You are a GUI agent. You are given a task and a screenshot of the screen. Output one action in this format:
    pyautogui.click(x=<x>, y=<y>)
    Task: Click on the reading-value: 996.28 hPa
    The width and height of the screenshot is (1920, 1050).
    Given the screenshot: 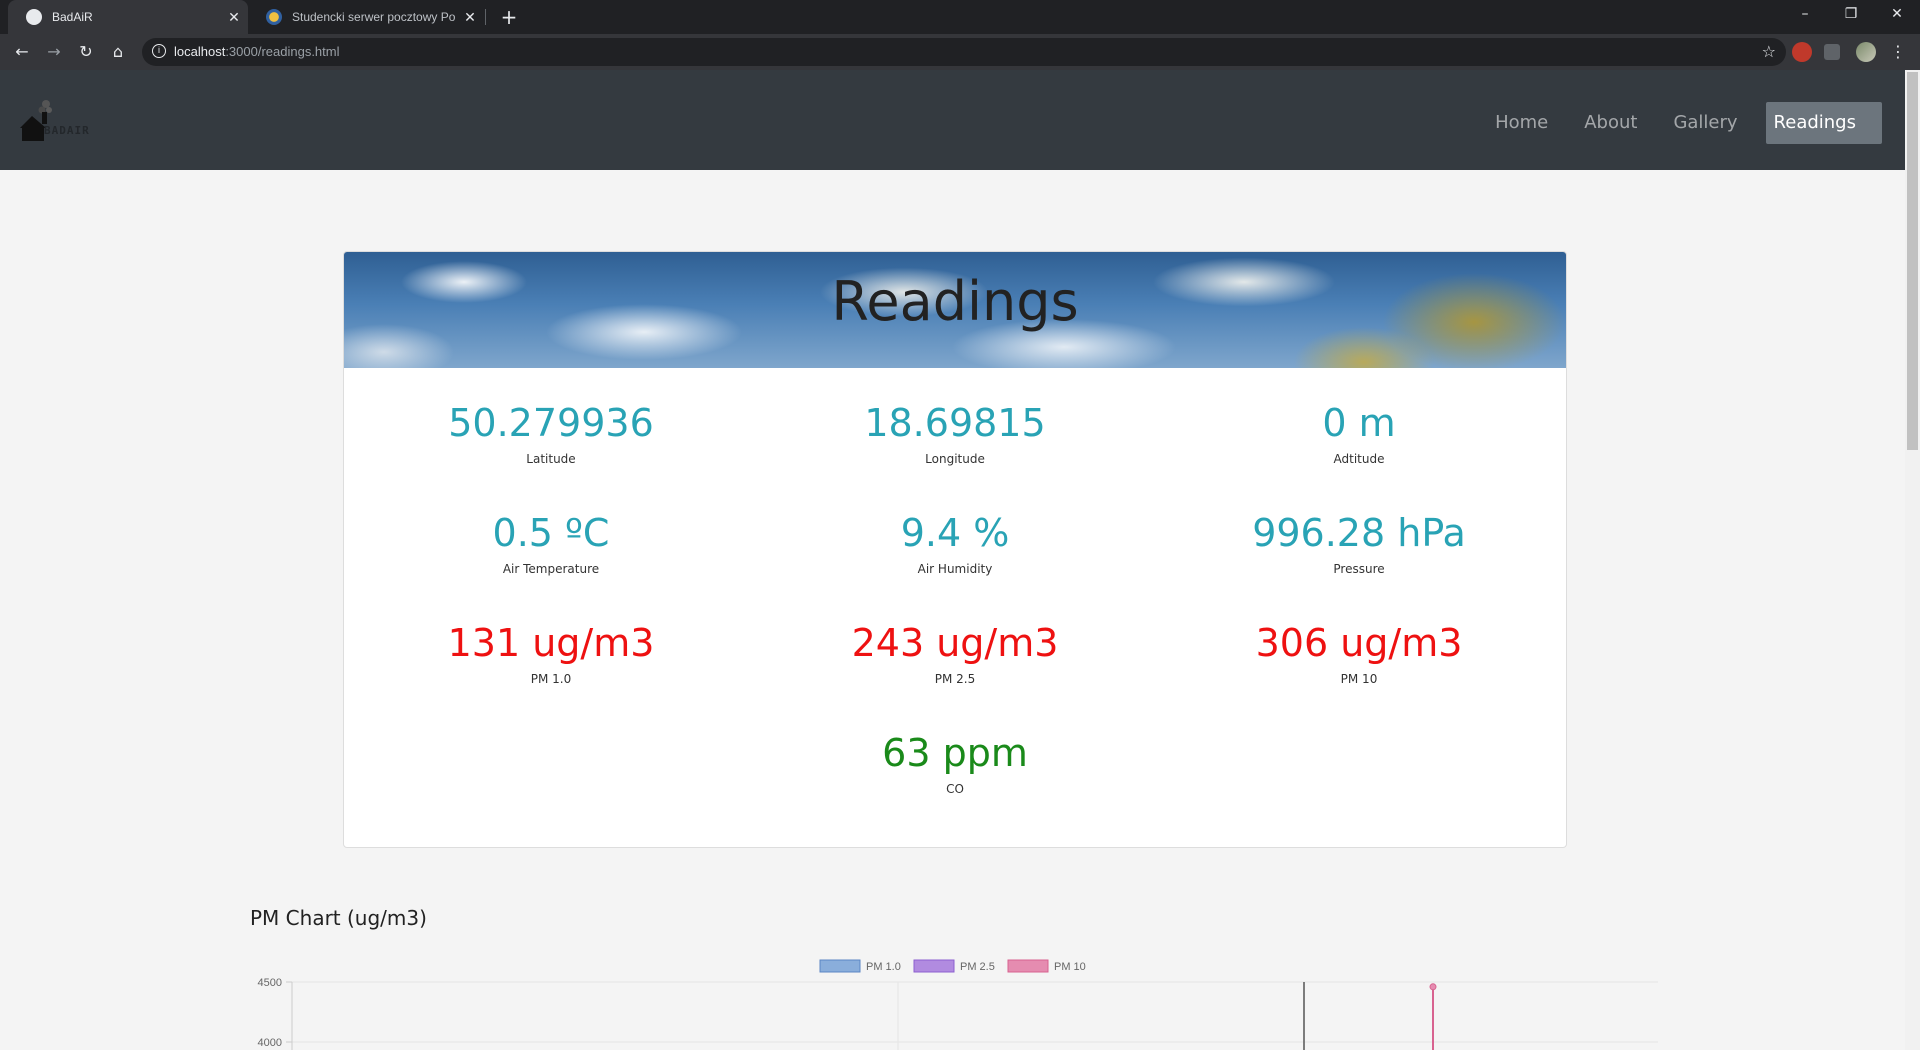 What is the action you would take?
    pyautogui.click(x=1359, y=533)
    